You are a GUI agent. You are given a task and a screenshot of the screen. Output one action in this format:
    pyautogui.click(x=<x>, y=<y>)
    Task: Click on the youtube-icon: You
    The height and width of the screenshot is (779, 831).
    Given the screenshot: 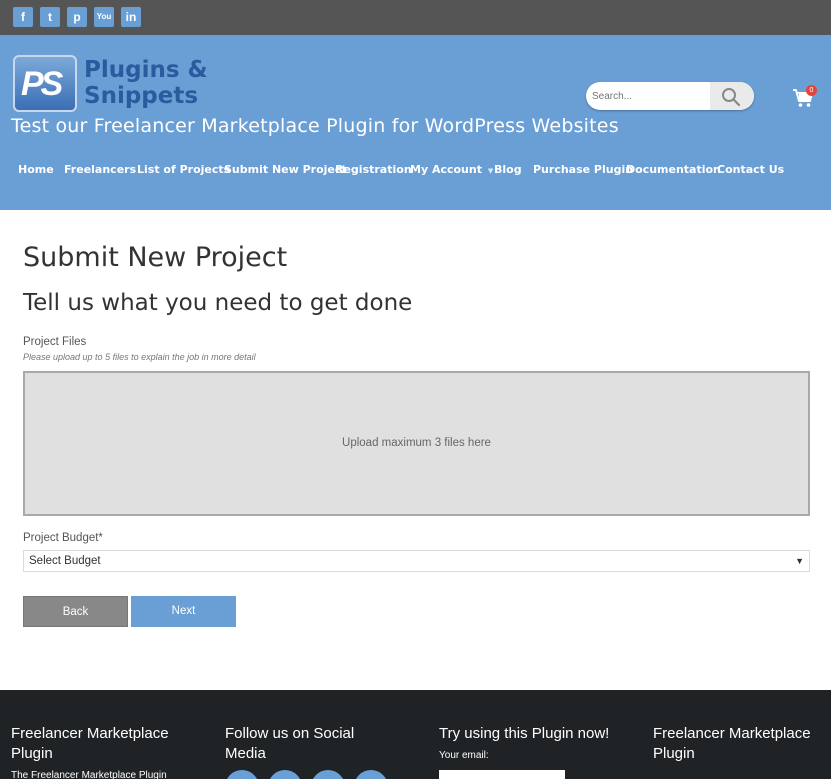 What is the action you would take?
    pyautogui.click(x=104, y=17)
    